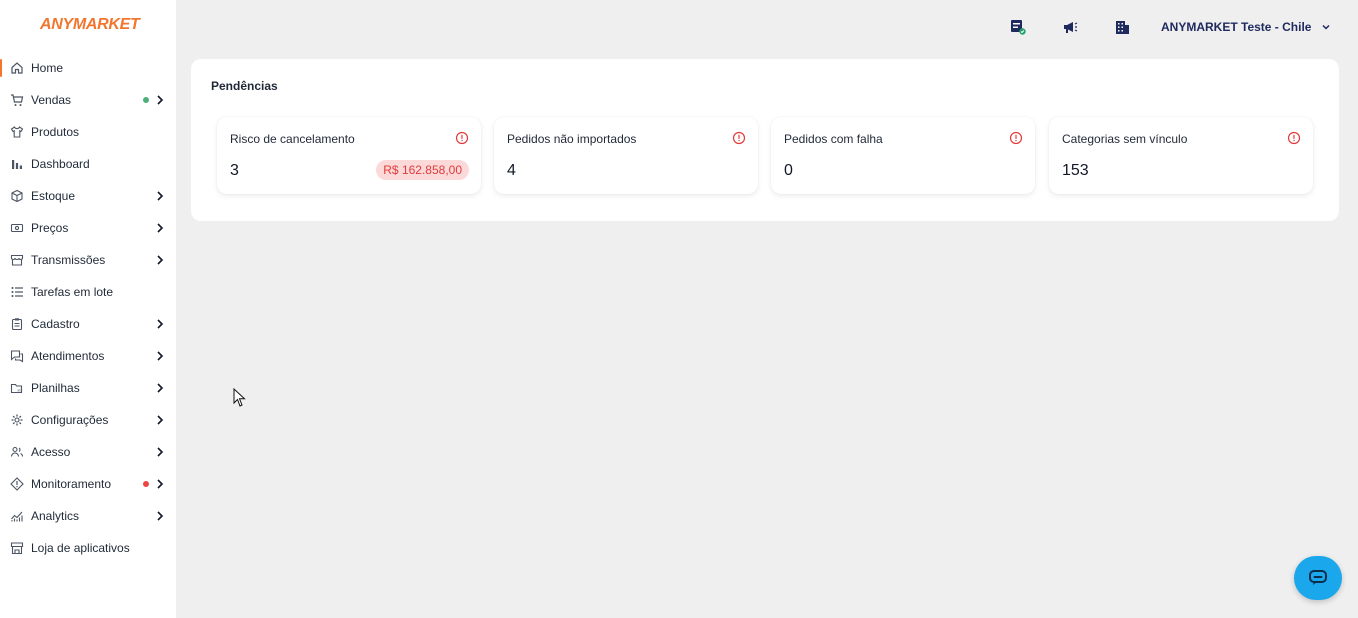 The image size is (1358, 618). I want to click on card-value: 3, so click(234, 170).